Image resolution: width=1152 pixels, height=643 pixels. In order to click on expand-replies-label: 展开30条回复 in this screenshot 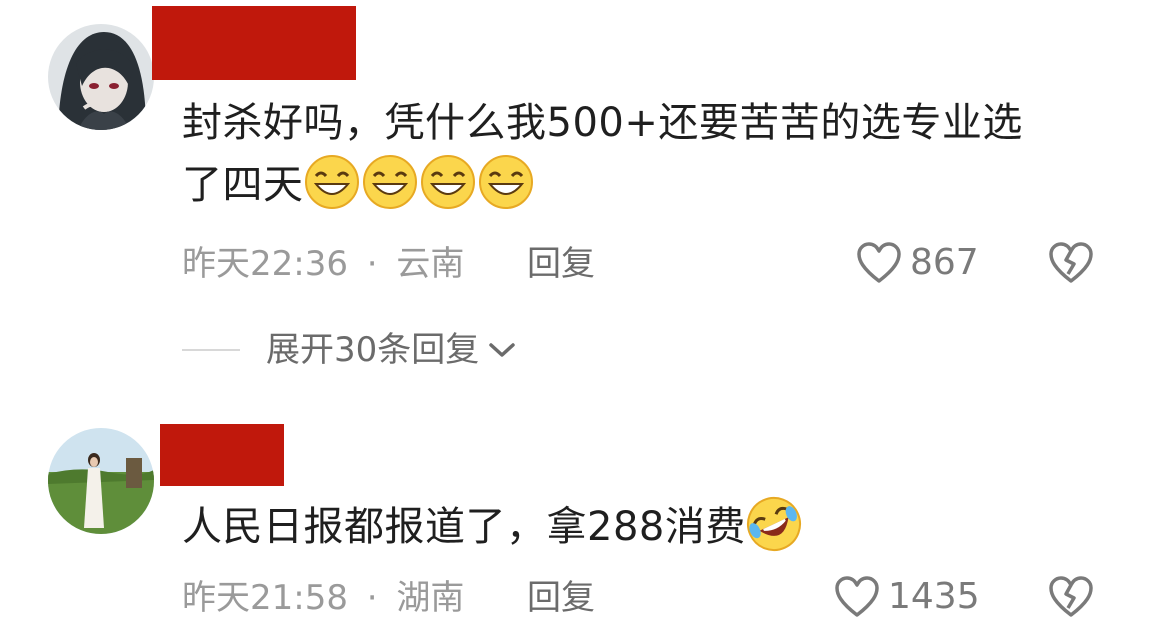, I will do `click(373, 350)`.